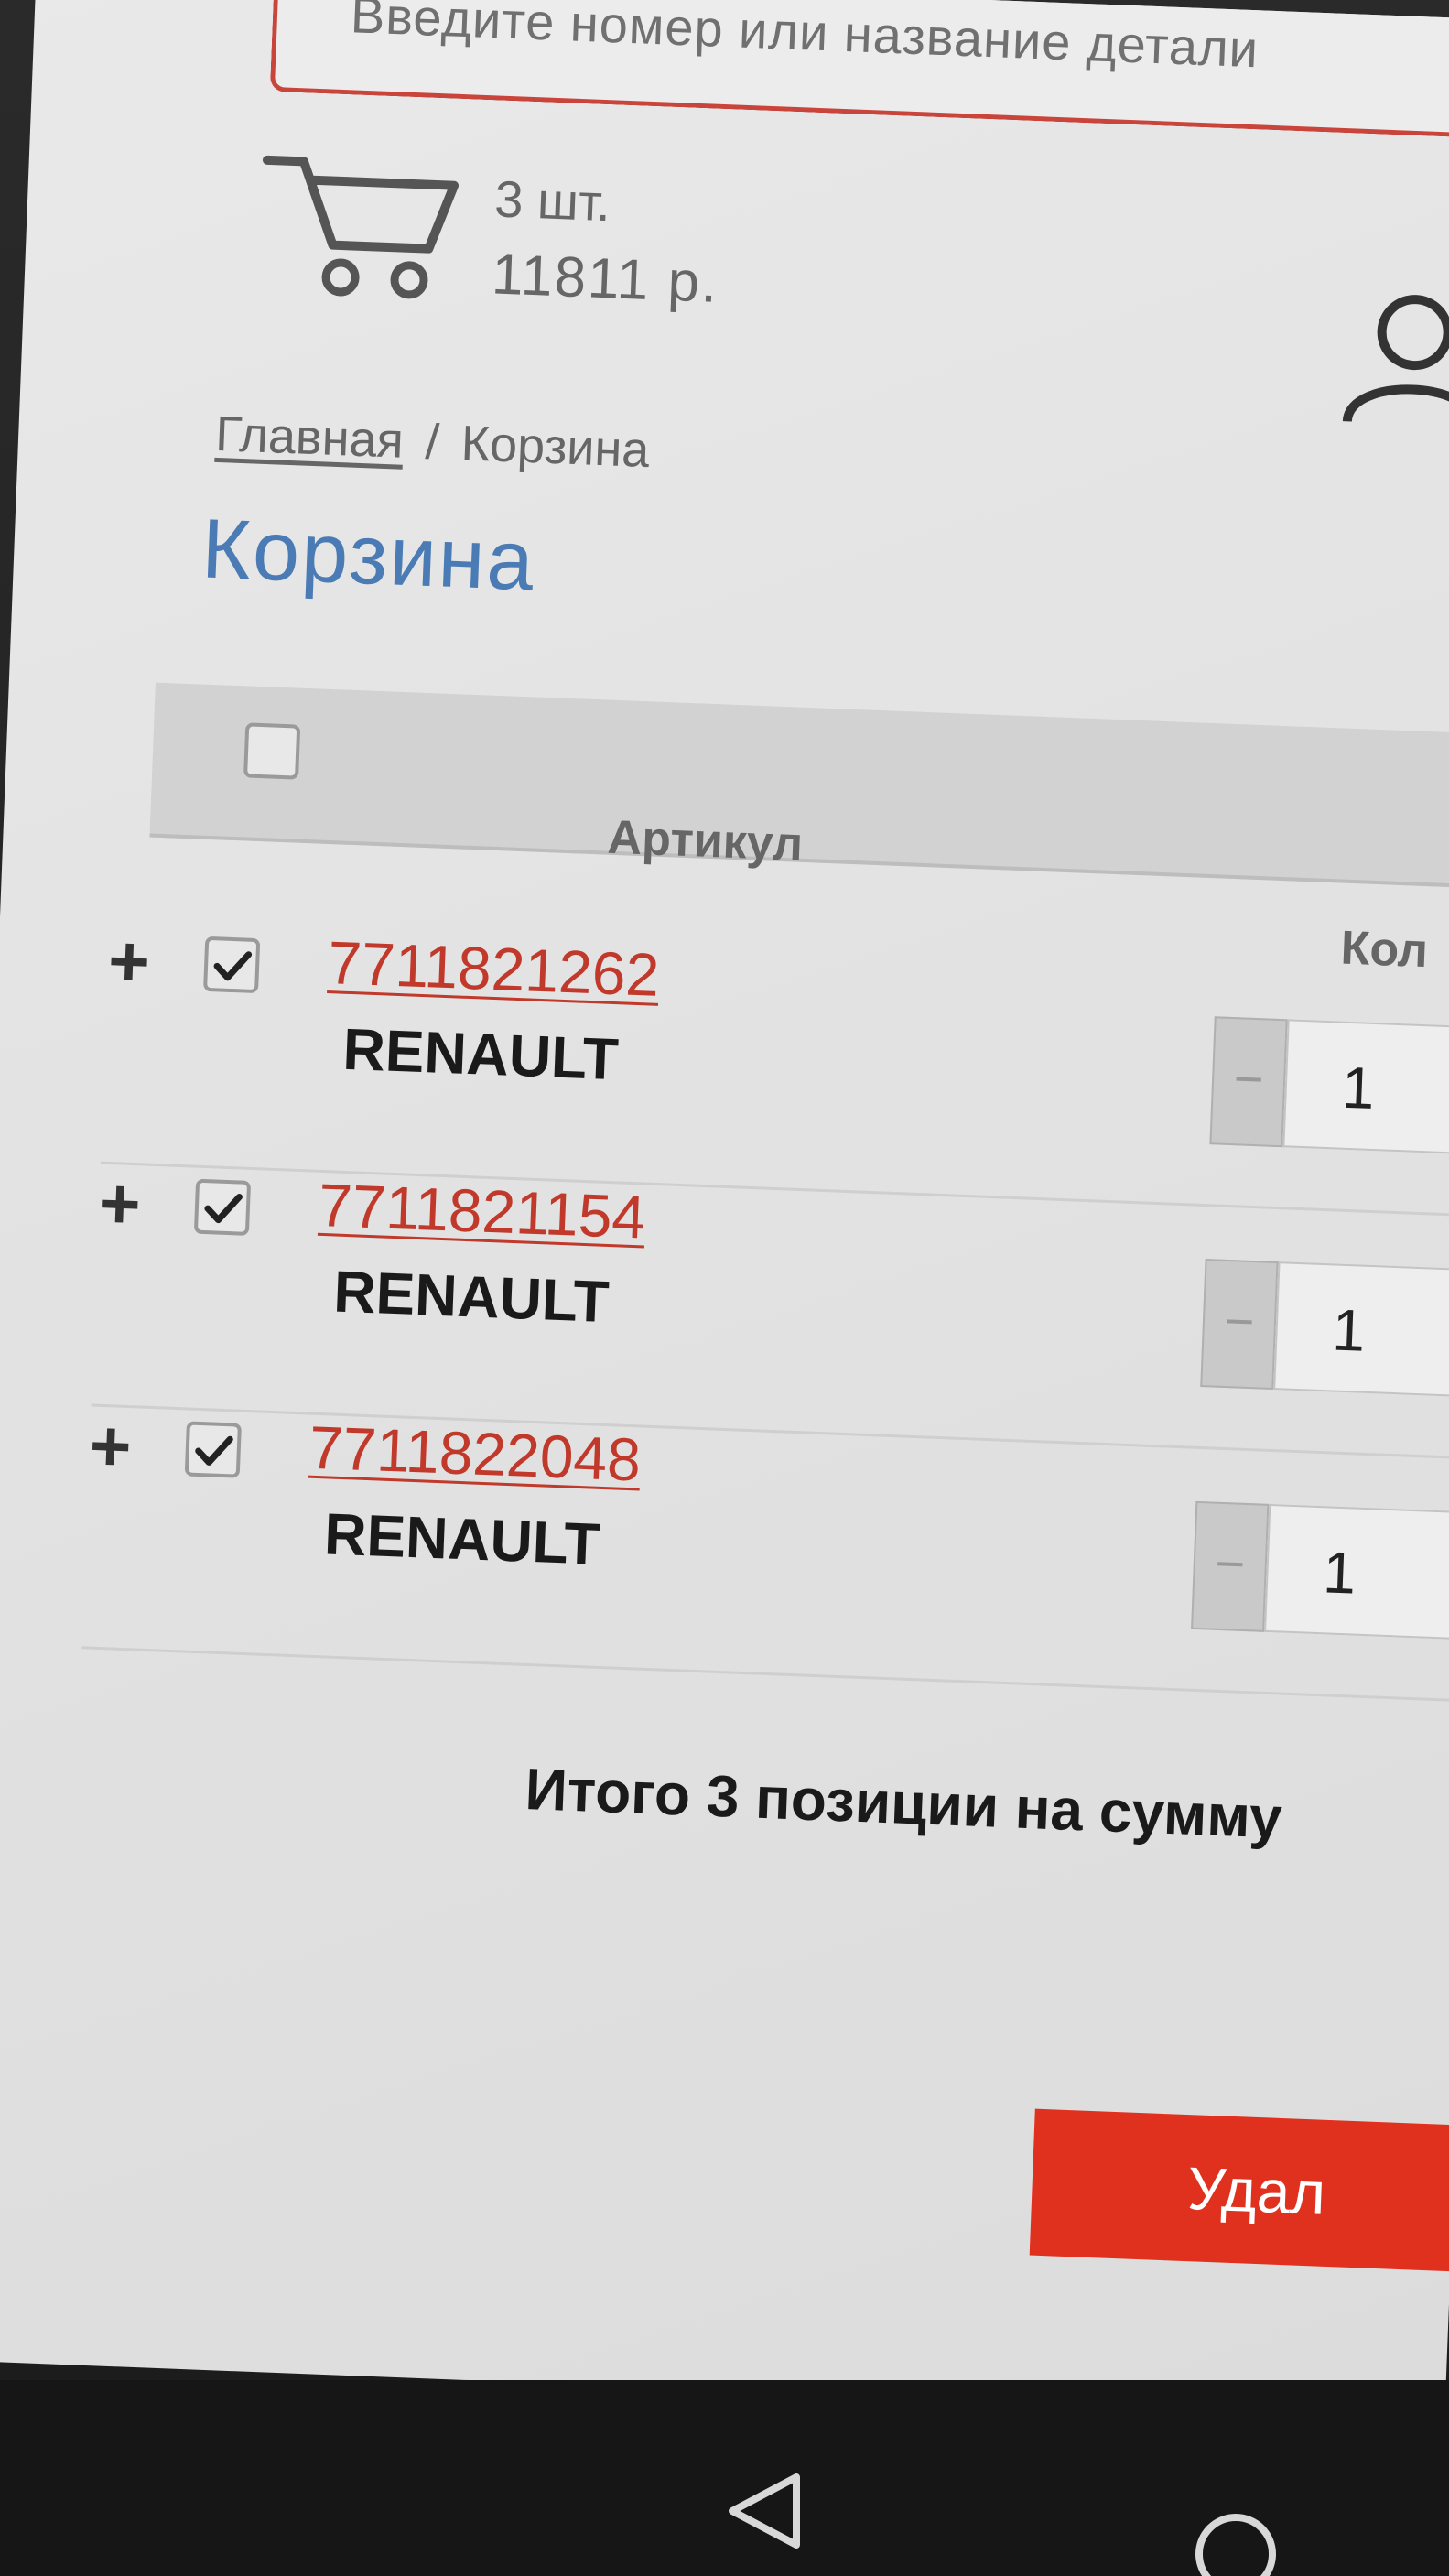  What do you see at coordinates (494, 969) in the screenshot?
I see `article-link: 7711821262` at bounding box center [494, 969].